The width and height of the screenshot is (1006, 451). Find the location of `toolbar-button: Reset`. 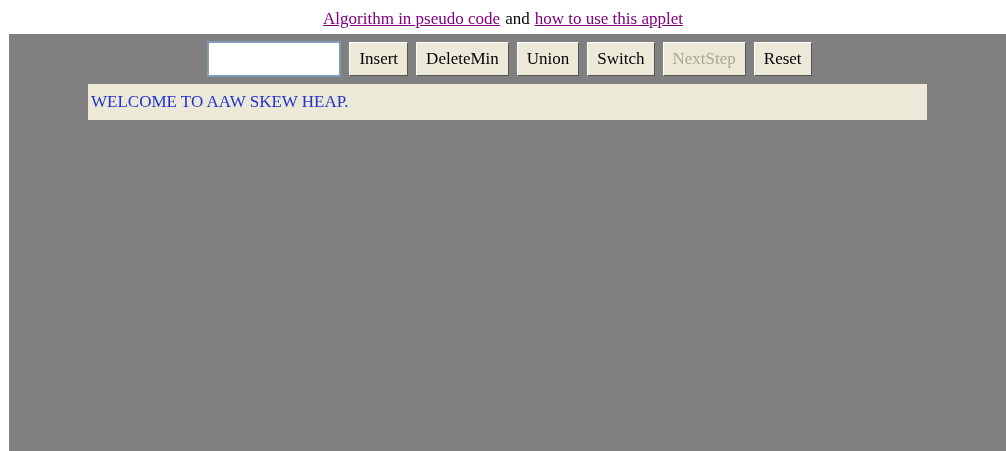

toolbar-button: Reset is located at coordinates (782, 59).